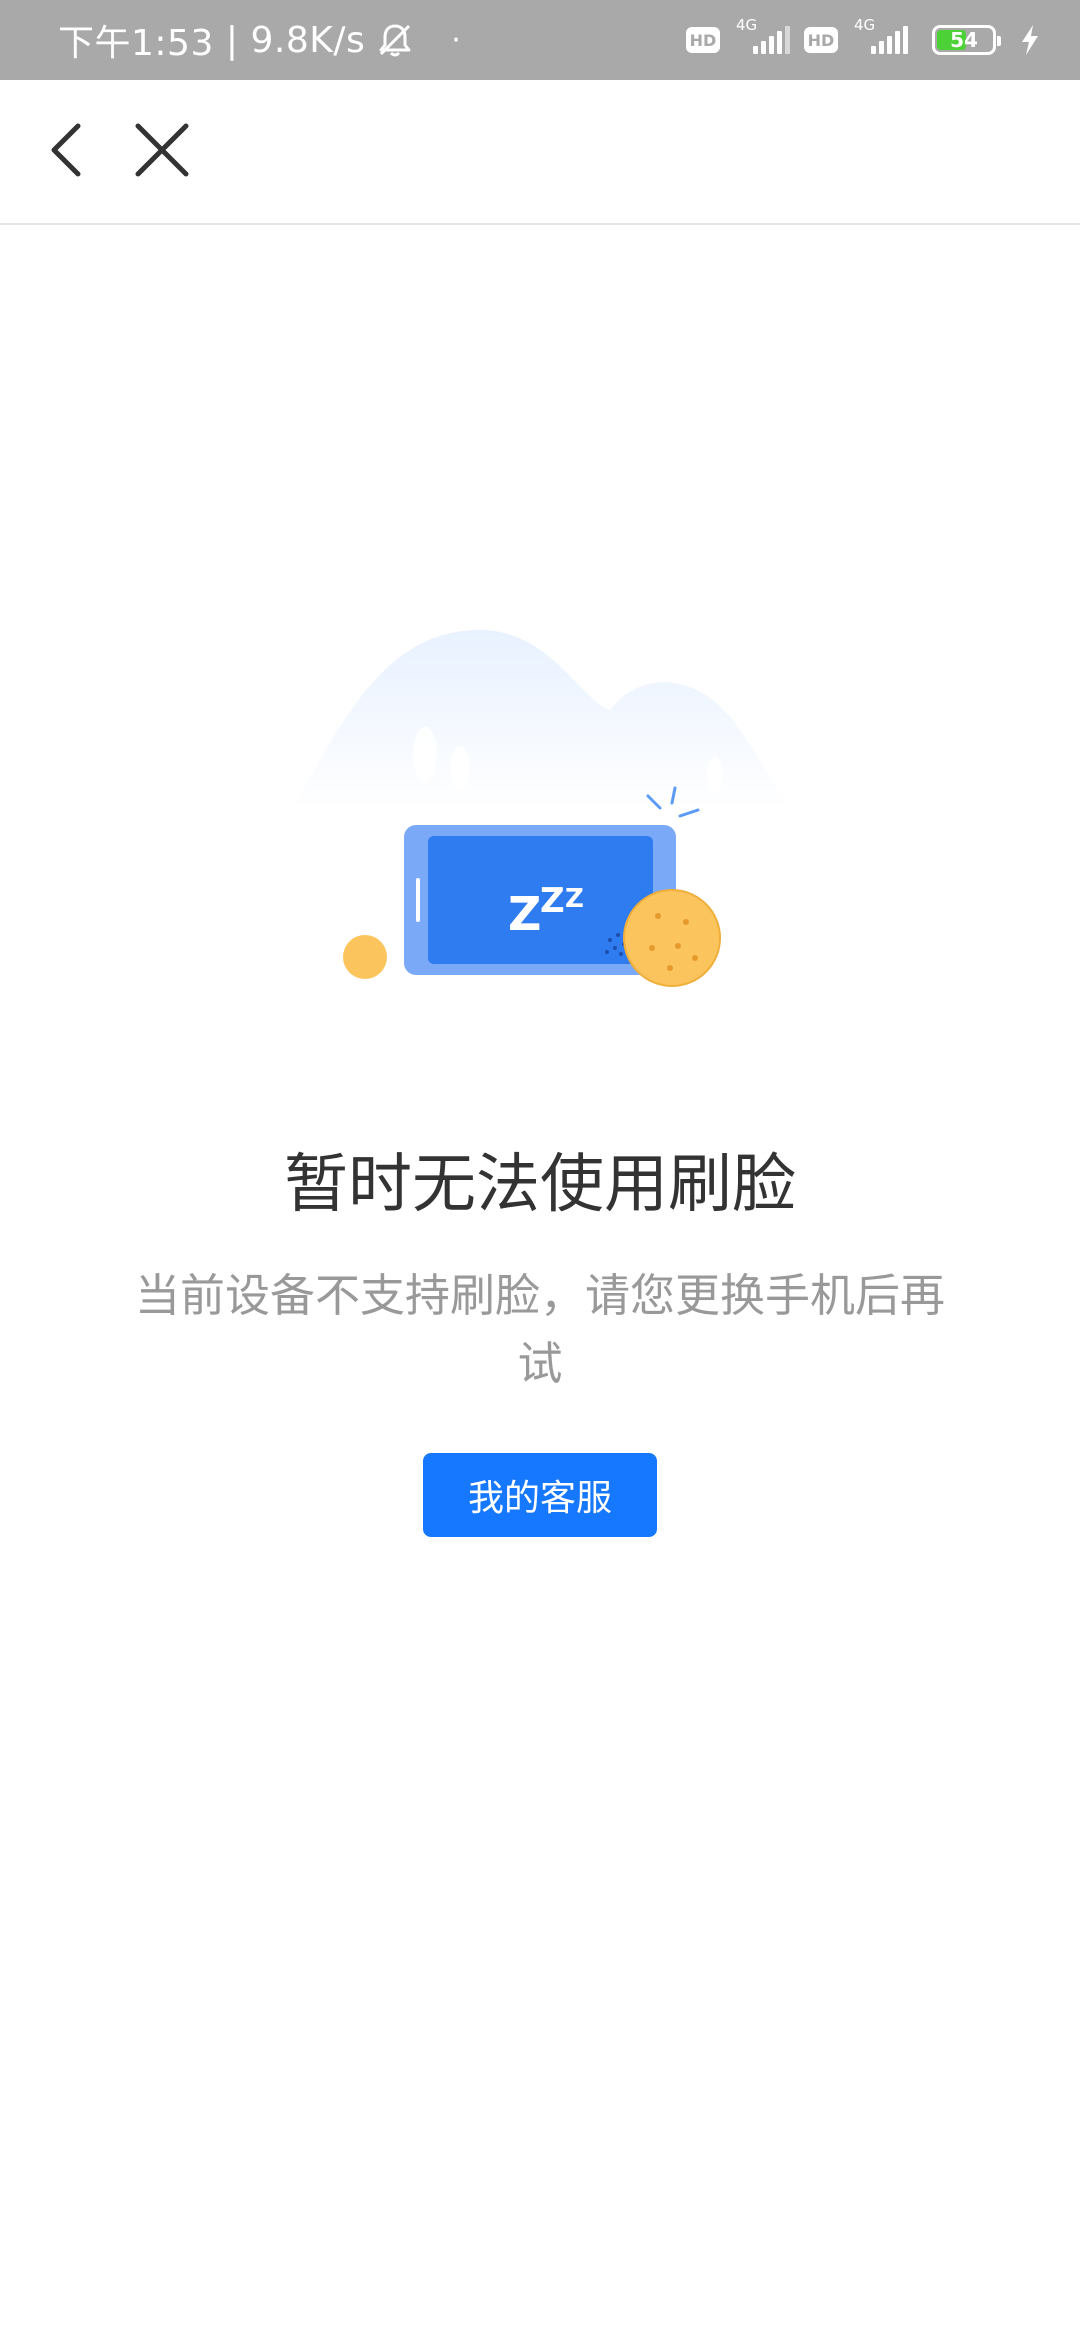 This screenshot has width=1080, height=2340. I want to click on hd-badge-sim1: HD, so click(703, 40).